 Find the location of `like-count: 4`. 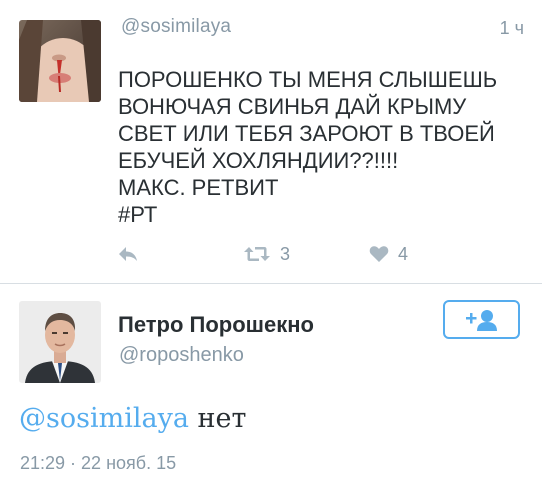

like-count: 4 is located at coordinates (403, 253).